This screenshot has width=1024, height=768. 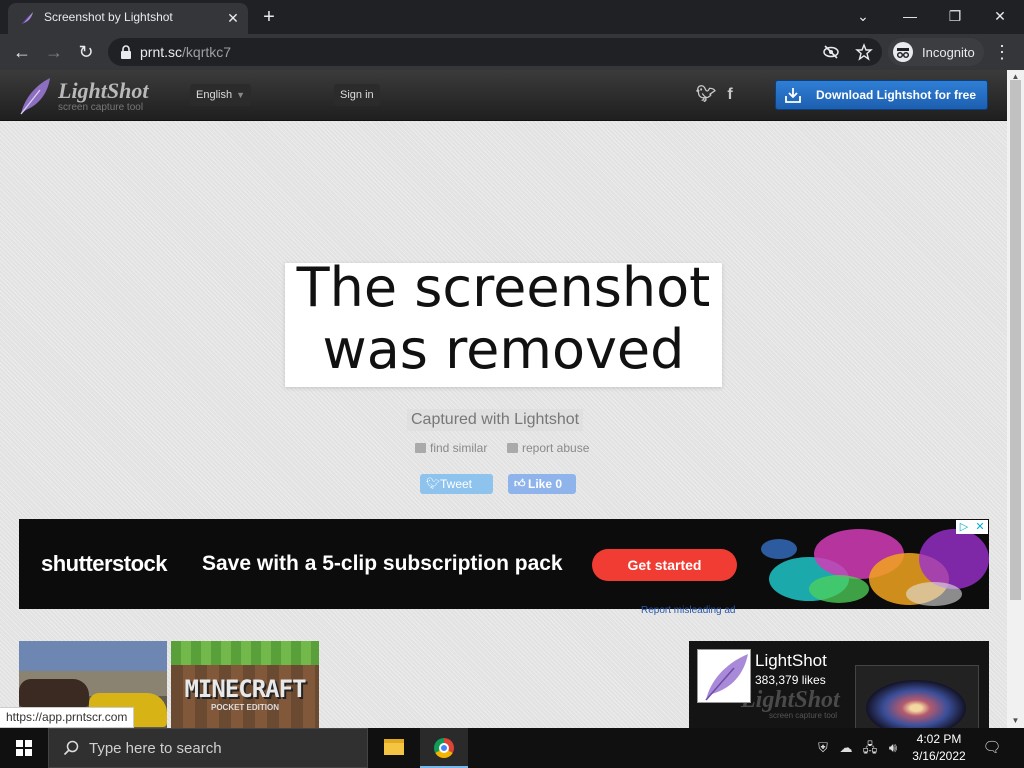 I want to click on feather-avatar-icon, so click(x=726, y=677).